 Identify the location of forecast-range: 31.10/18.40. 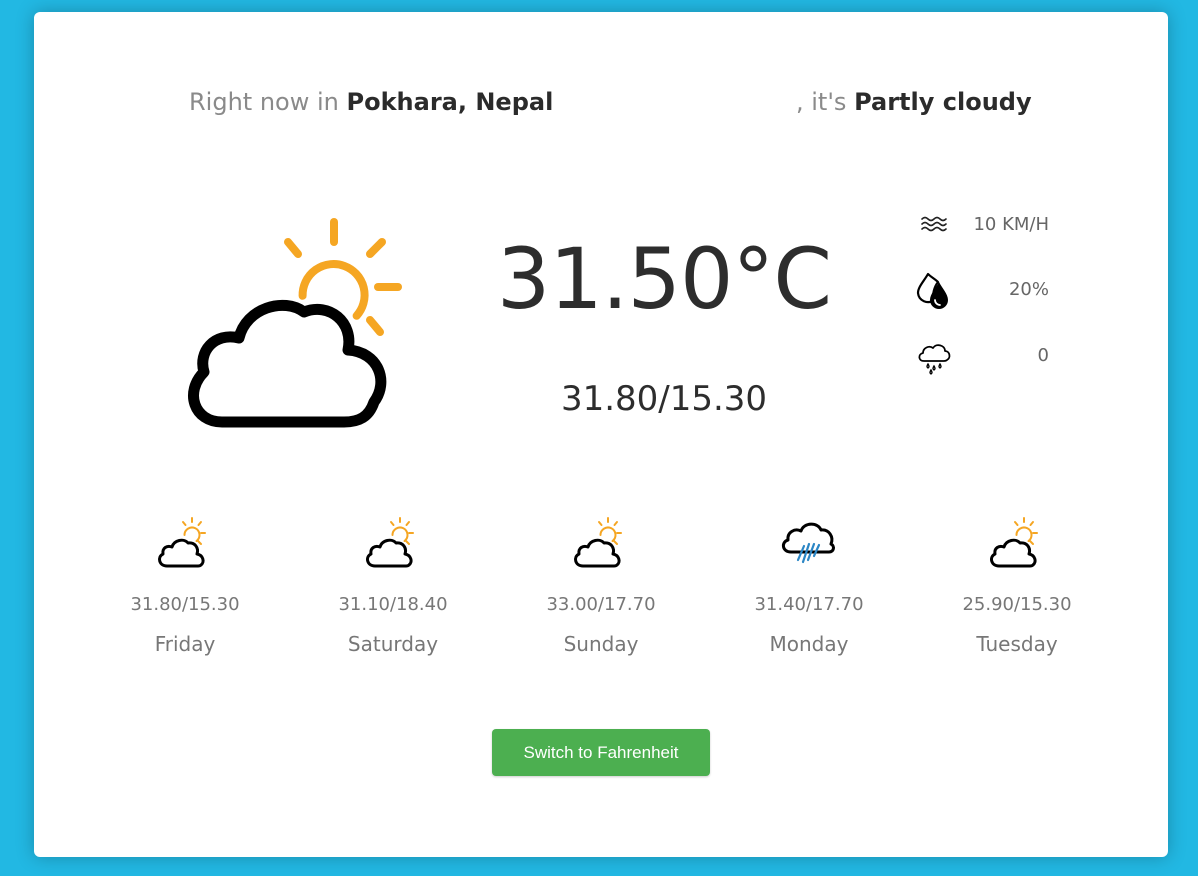
(393, 604).